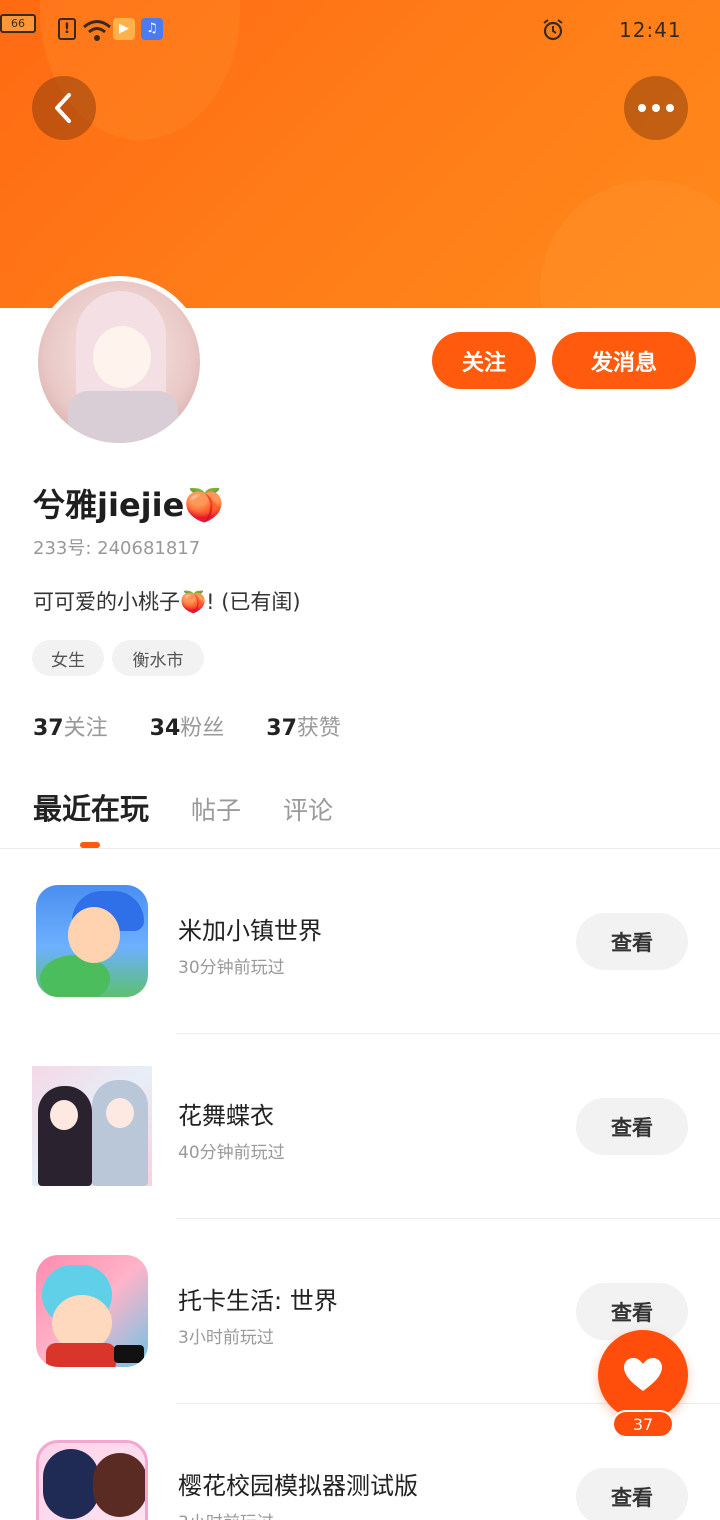 The image size is (720, 1520). I want to click on likes-stat: 37获赞, so click(303, 726).